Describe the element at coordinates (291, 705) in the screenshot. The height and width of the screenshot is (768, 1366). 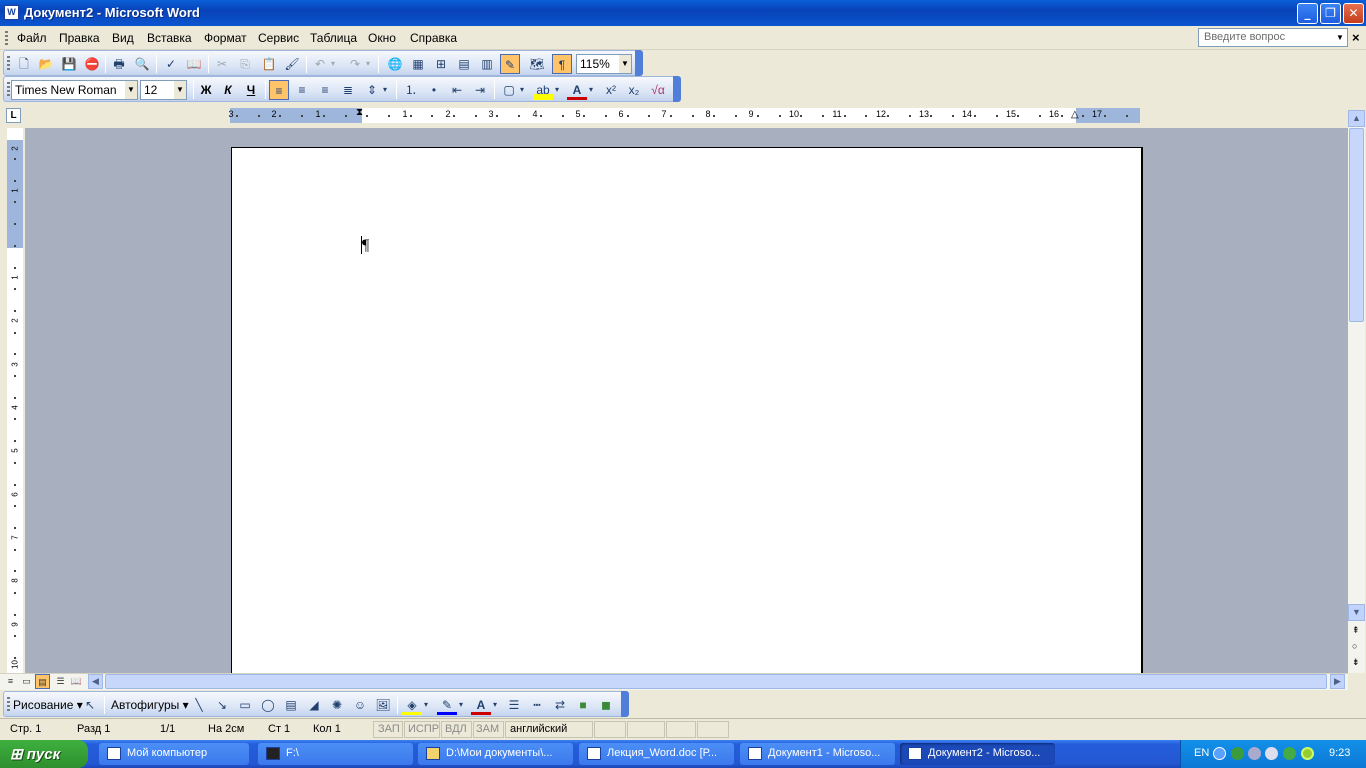
I see `text-box-icon: ▤` at that location.